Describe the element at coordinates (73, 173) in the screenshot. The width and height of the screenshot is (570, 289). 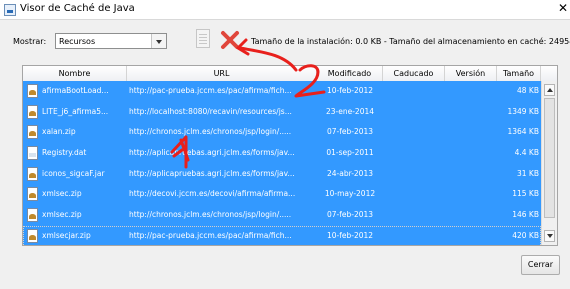
I see `cell-name: iconos_sigcaF.jar` at that location.